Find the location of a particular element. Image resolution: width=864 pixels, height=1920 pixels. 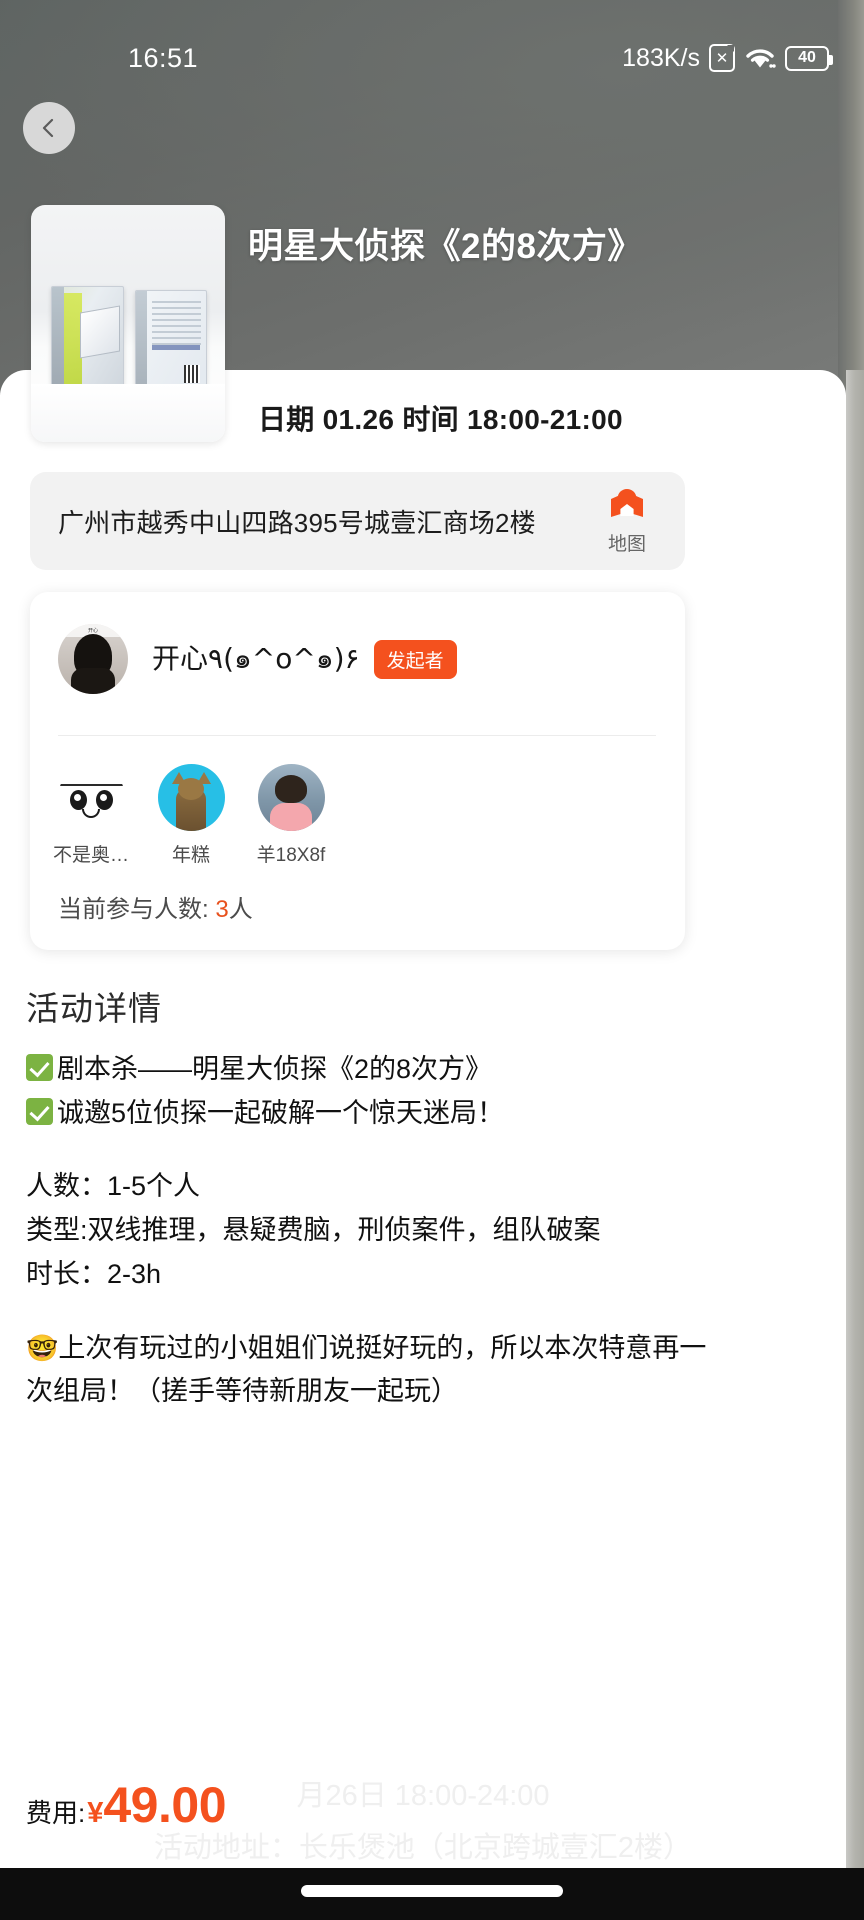

detail-check-line: 诚邀5位侦探一起破解一个惊天迷局！ is located at coordinates (376, 1114).